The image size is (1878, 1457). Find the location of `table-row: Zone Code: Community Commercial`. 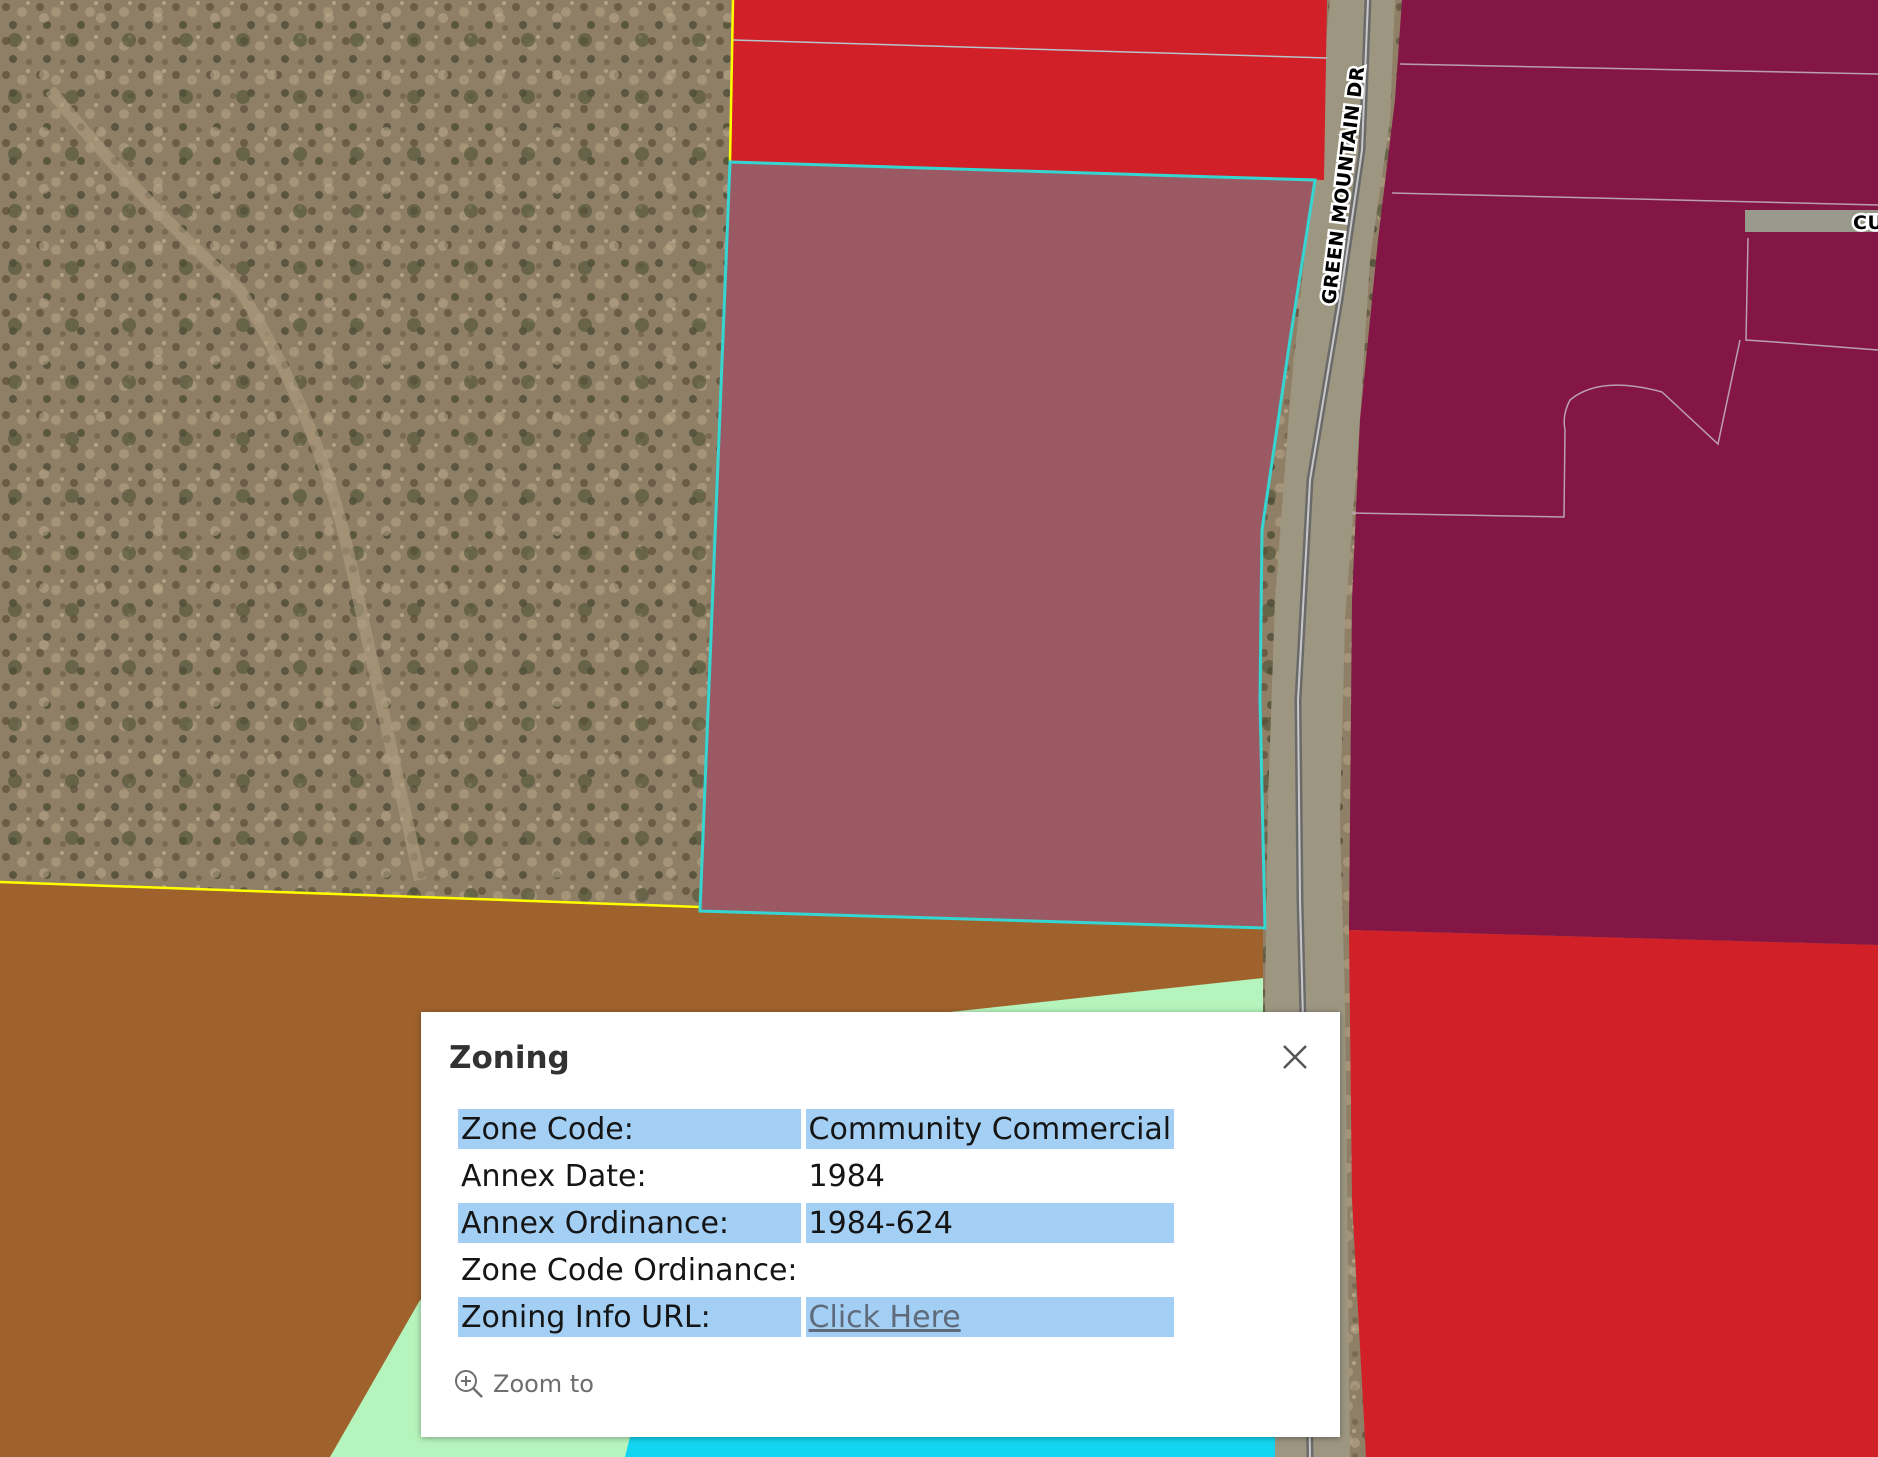

table-row: Zone Code: Community Commercial is located at coordinates (816, 1129).